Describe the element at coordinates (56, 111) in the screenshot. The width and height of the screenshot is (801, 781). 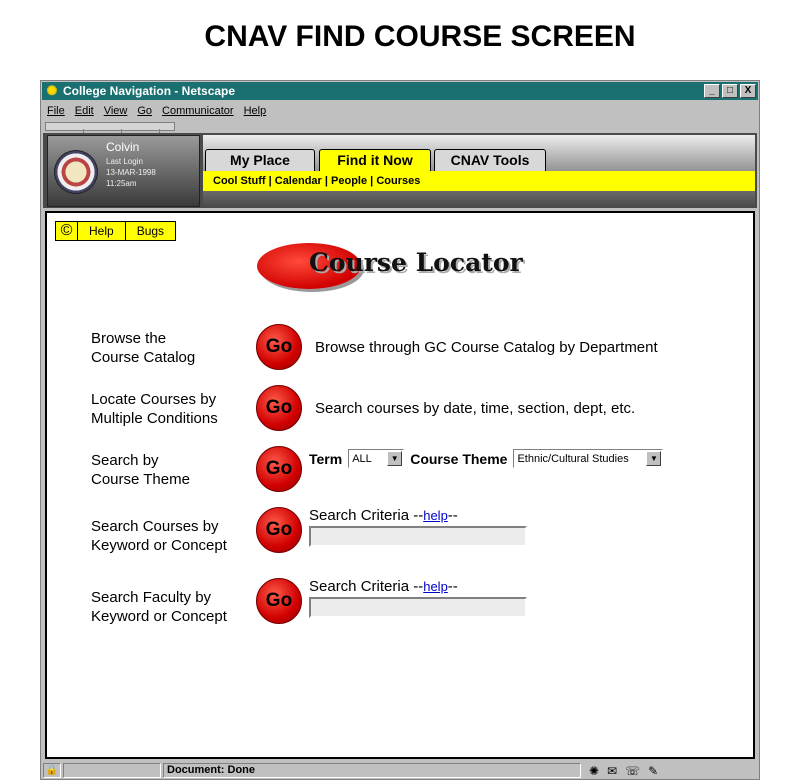
I see `menu-file: File` at that location.